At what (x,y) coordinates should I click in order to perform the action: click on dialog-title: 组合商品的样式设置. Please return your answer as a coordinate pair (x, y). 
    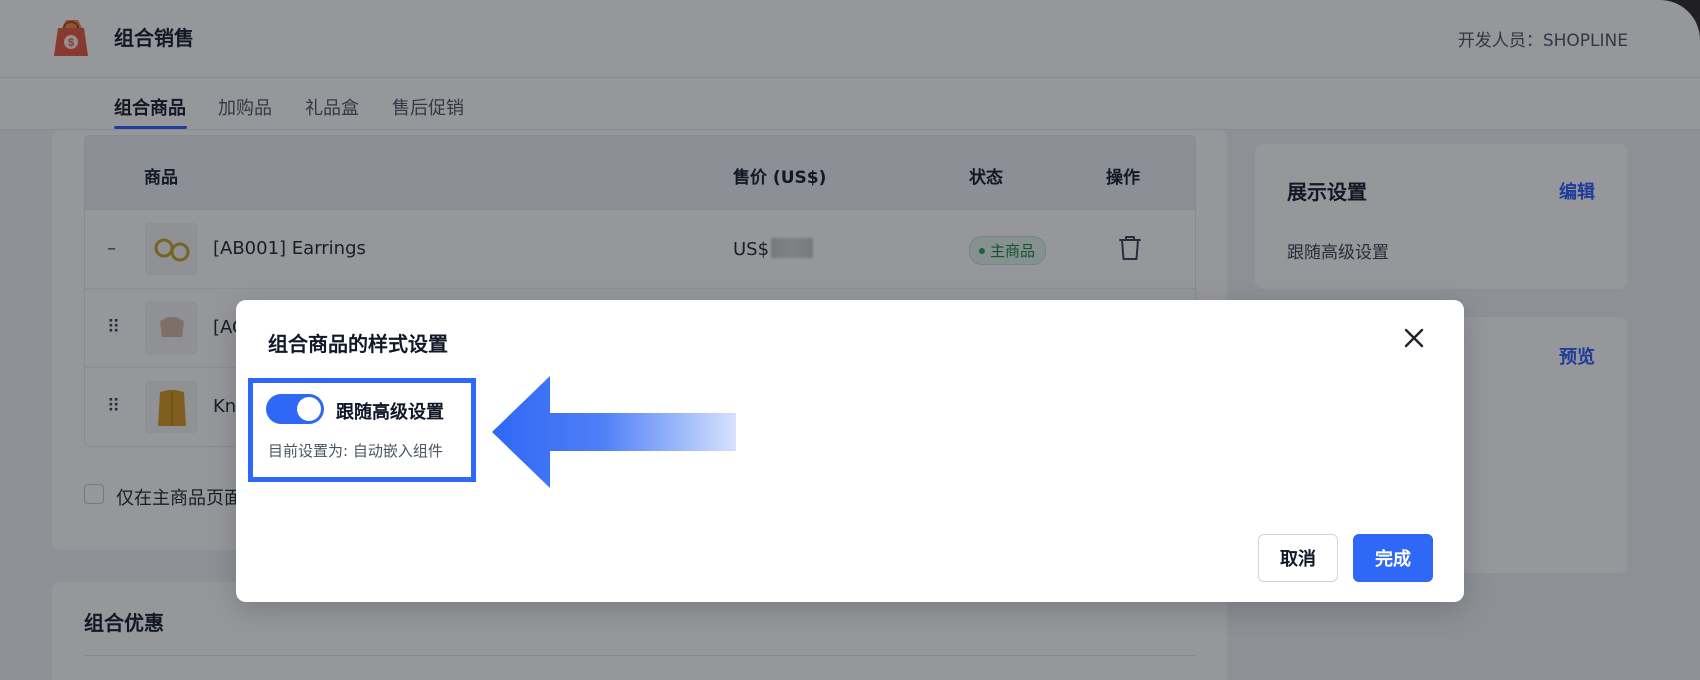
    Looking at the image, I should click on (358, 344).